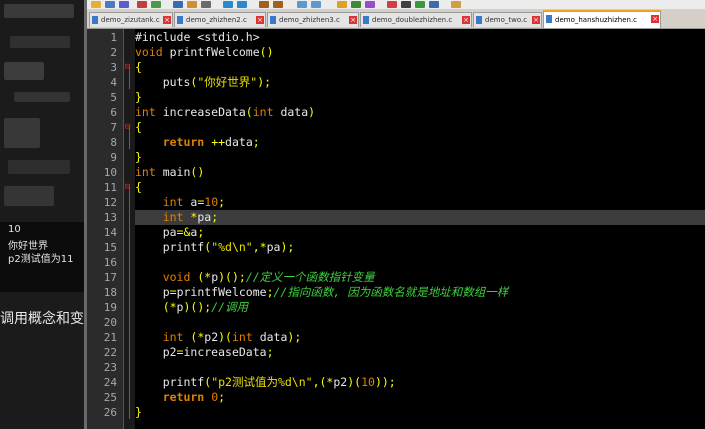 Image resolution: width=705 pixels, height=429 pixels. Describe the element at coordinates (420, 142) in the screenshot. I see `code-line: return ++data;` at that location.